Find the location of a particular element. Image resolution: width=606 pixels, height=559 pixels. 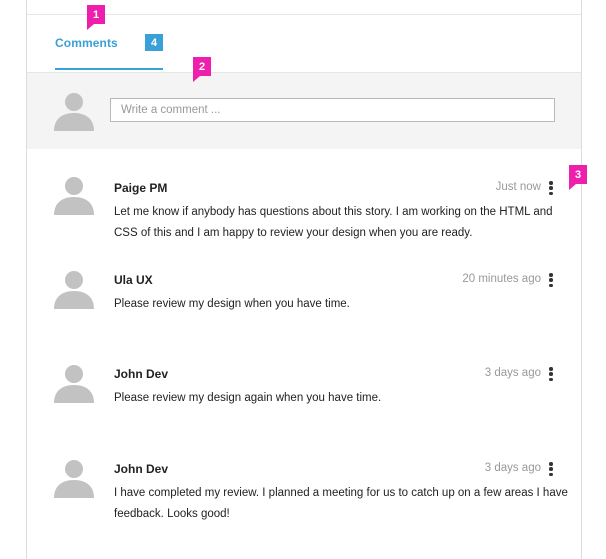

divider is located at coordinates (304, 14).